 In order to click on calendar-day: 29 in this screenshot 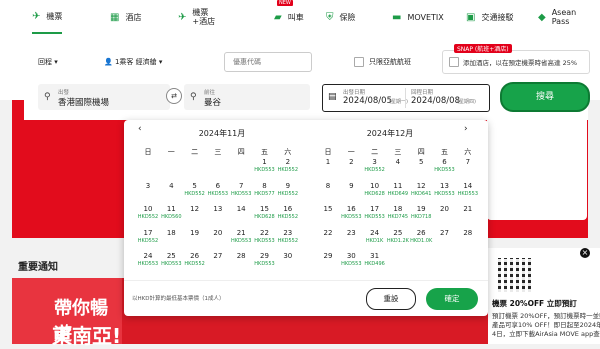, I will do `click(328, 256)`.